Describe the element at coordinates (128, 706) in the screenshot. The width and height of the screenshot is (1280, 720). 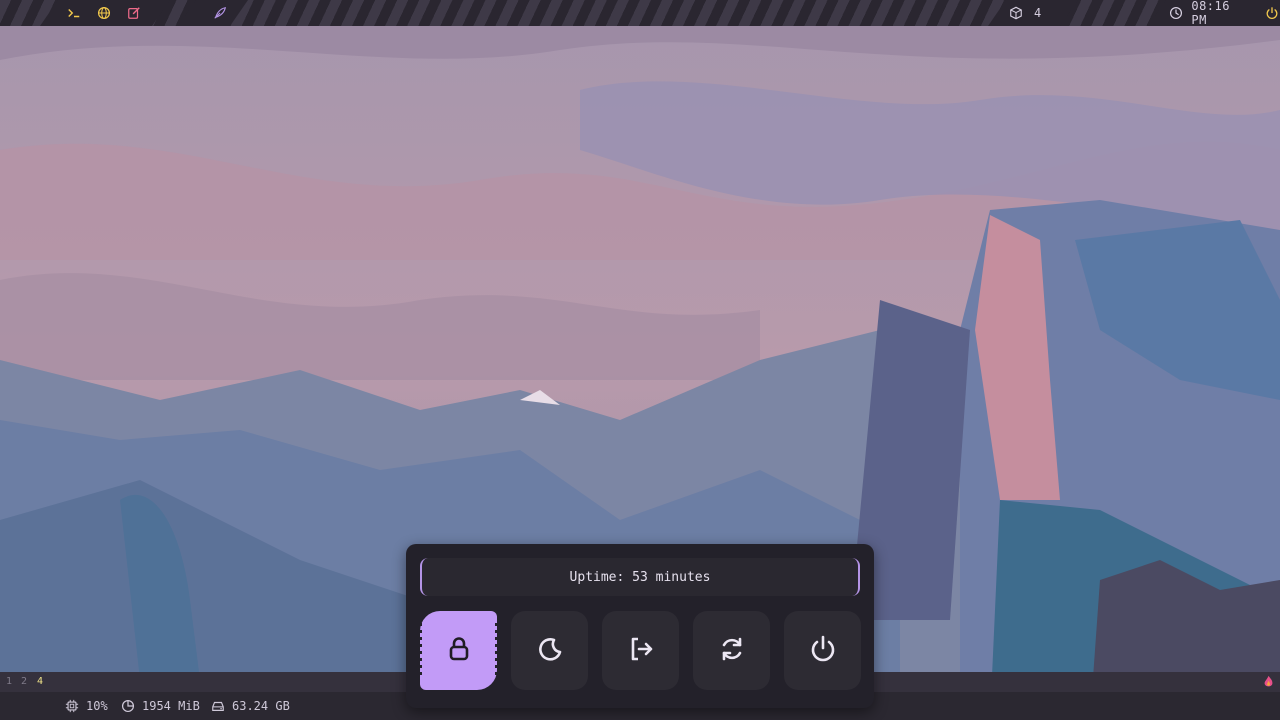
I see `pie-chart-icon` at that location.